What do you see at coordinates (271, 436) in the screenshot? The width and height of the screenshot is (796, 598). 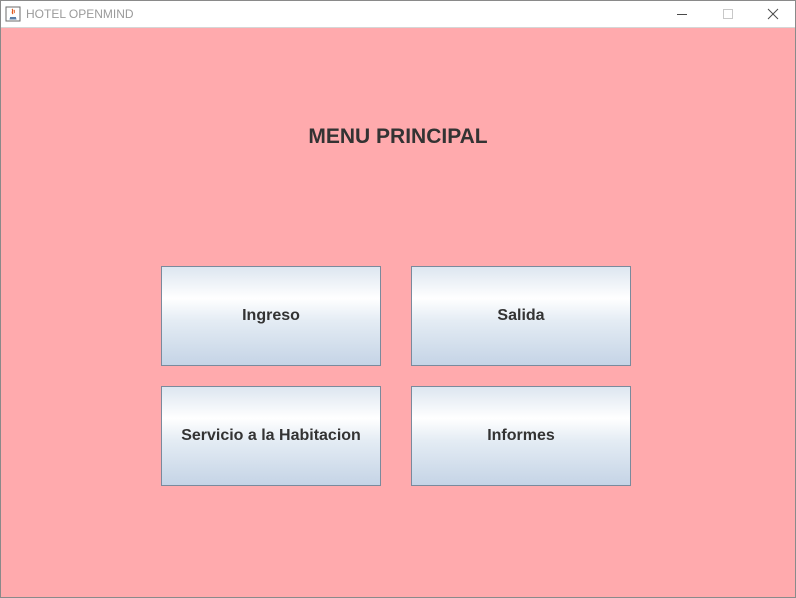 I see `servicio-habitacion-button: Servicio a la Habitacion` at bounding box center [271, 436].